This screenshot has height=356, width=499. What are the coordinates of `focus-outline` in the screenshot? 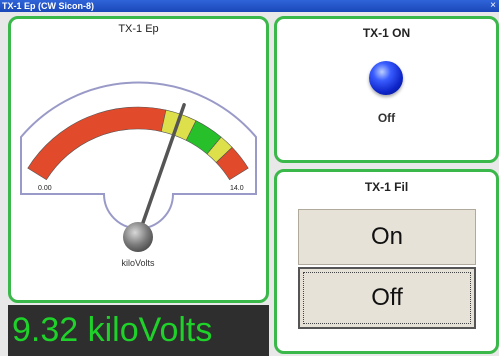 It's located at (387, 298).